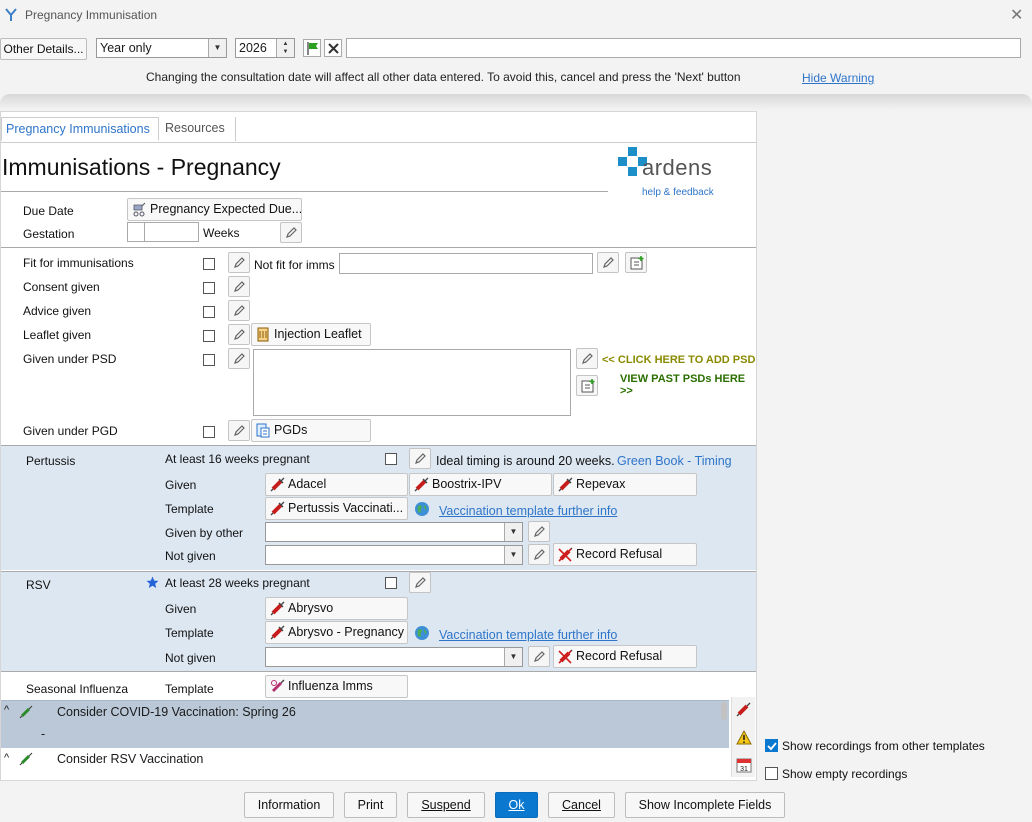  What do you see at coordinates (370, 805) in the screenshot?
I see `print-button: Print` at bounding box center [370, 805].